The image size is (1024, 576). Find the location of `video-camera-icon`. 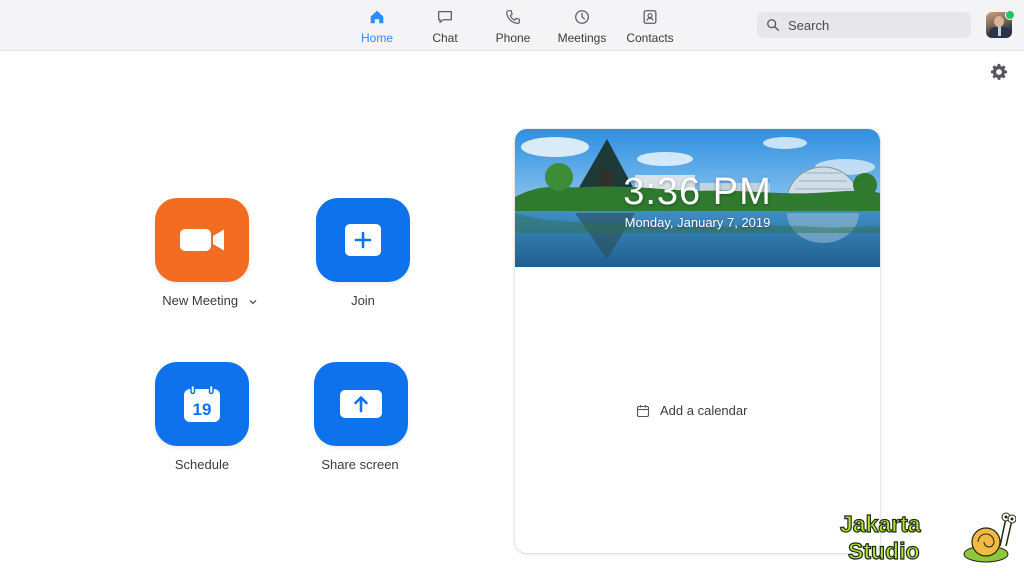

video-camera-icon is located at coordinates (202, 240).